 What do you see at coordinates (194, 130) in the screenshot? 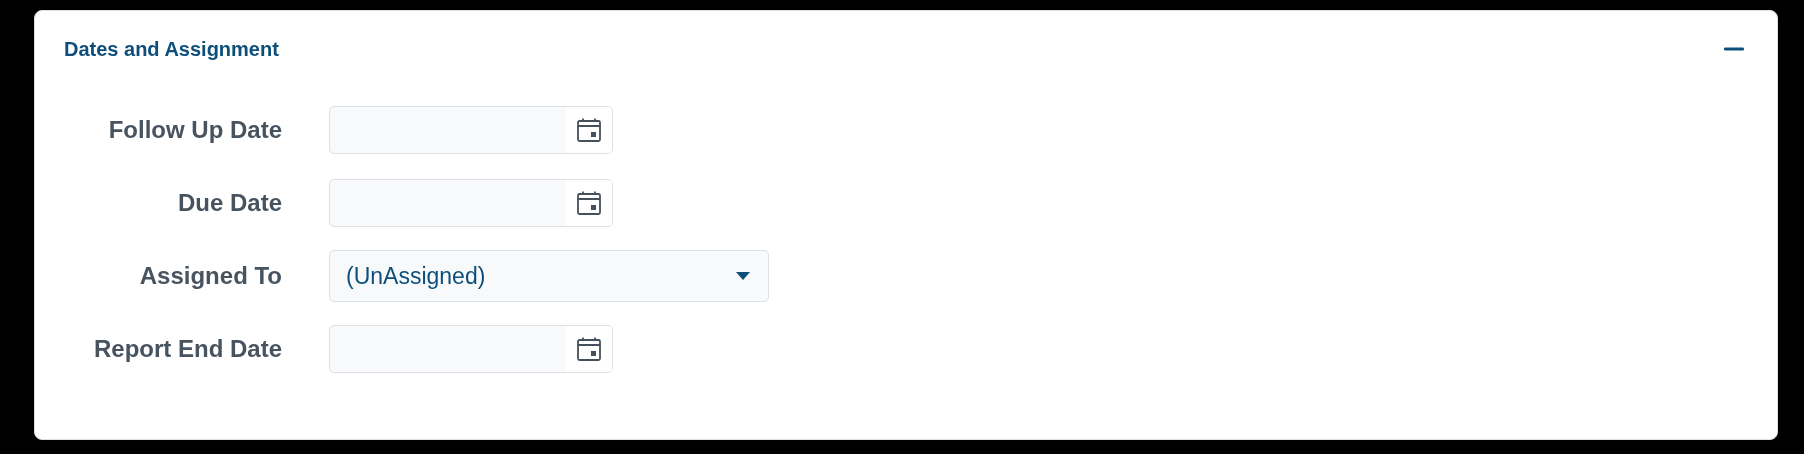
I see `field-label: Follow Up Date` at bounding box center [194, 130].